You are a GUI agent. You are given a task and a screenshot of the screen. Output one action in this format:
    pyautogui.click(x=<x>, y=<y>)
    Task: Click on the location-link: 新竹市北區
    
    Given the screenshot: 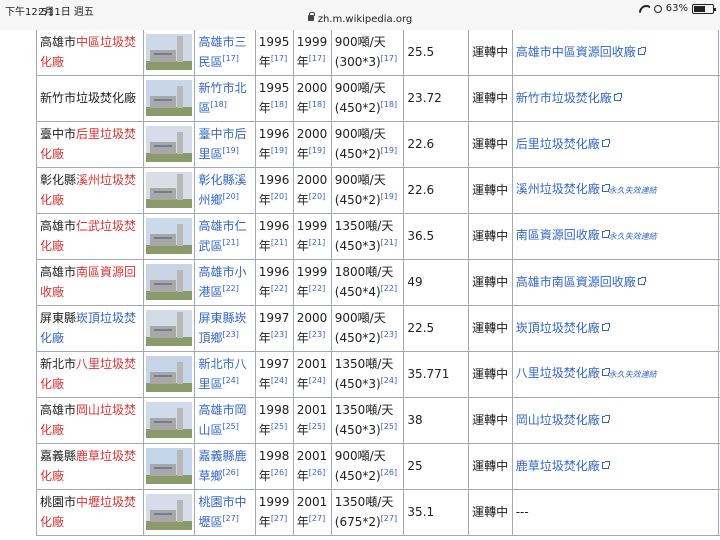 What is the action you would take?
    pyautogui.click(x=222, y=98)
    